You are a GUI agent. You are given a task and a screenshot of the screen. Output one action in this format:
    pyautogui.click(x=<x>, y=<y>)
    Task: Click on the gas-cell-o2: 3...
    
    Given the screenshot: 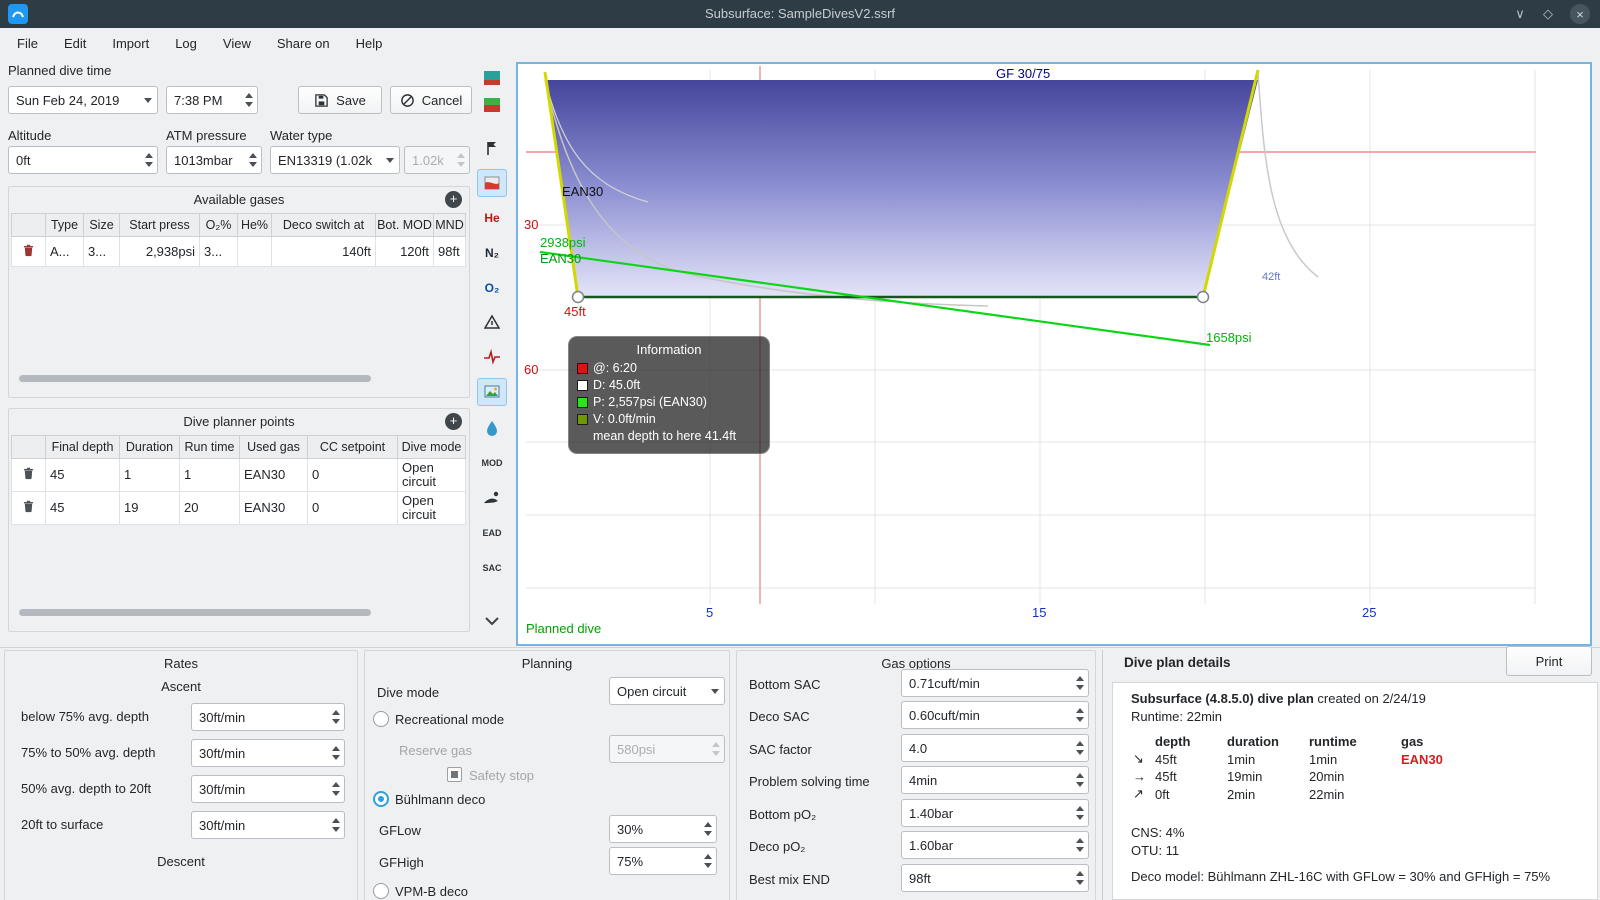 What is the action you would take?
    pyautogui.click(x=218, y=251)
    